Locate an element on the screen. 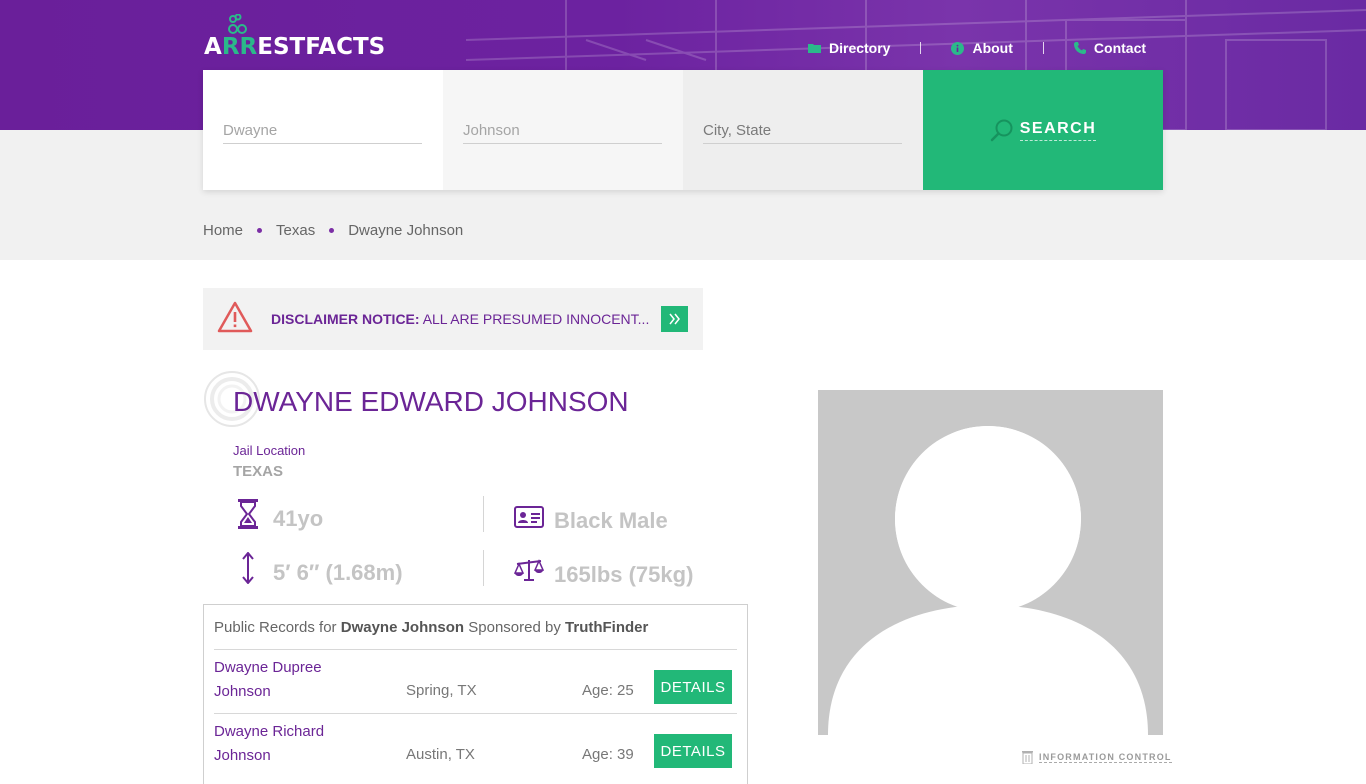  handcuffs-logo-icon is located at coordinates (237, 24).